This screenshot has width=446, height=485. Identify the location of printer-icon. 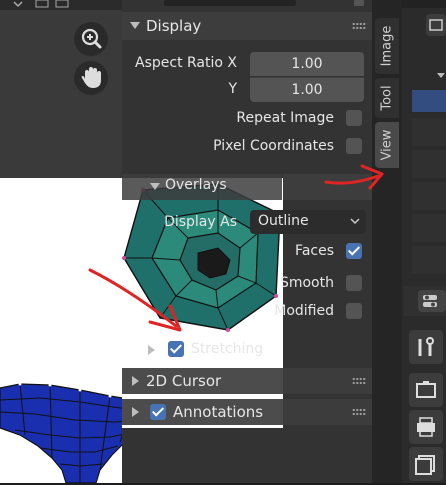
(426, 427).